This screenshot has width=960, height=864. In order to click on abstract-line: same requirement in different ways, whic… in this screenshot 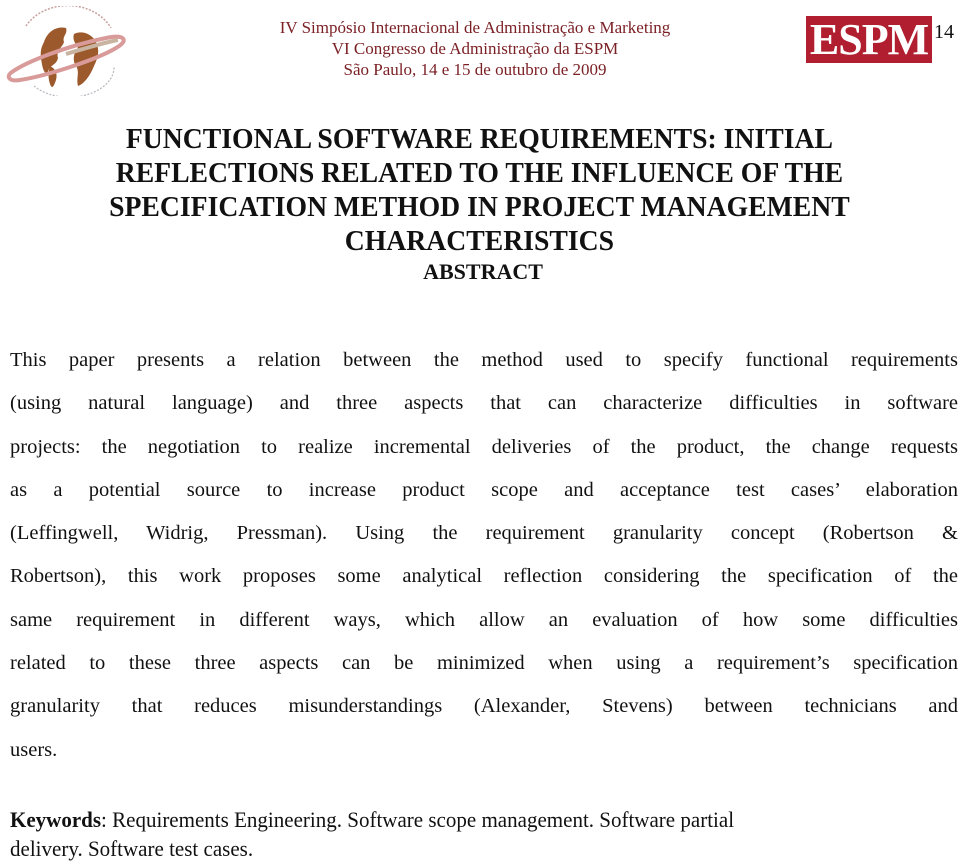, I will do `click(484, 619)`.